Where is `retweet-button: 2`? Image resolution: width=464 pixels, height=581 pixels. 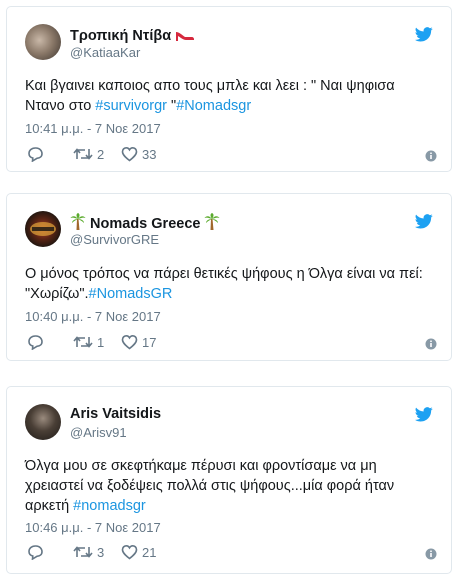 retweet-button: 2 is located at coordinates (88, 154).